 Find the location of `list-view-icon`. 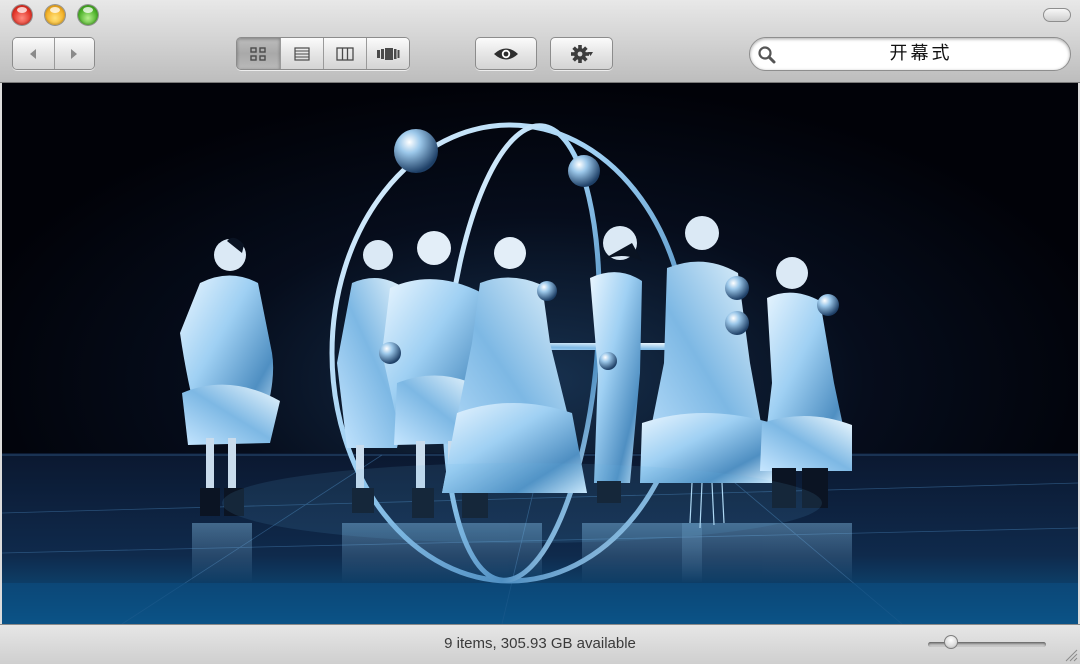

list-view-icon is located at coordinates (302, 53).